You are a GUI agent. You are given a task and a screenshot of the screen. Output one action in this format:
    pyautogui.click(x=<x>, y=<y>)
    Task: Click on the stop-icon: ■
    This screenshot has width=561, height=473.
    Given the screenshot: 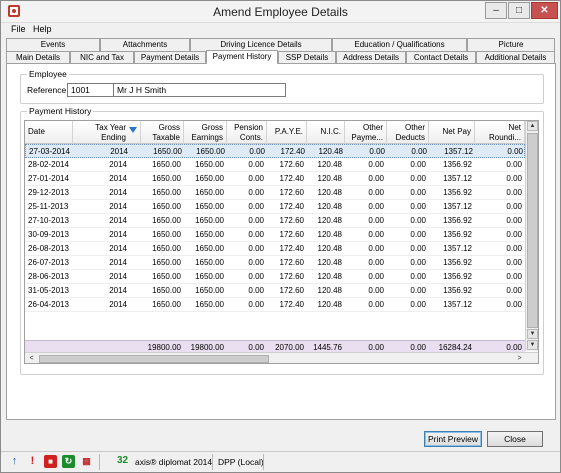 What is the action you would take?
    pyautogui.click(x=50, y=461)
    